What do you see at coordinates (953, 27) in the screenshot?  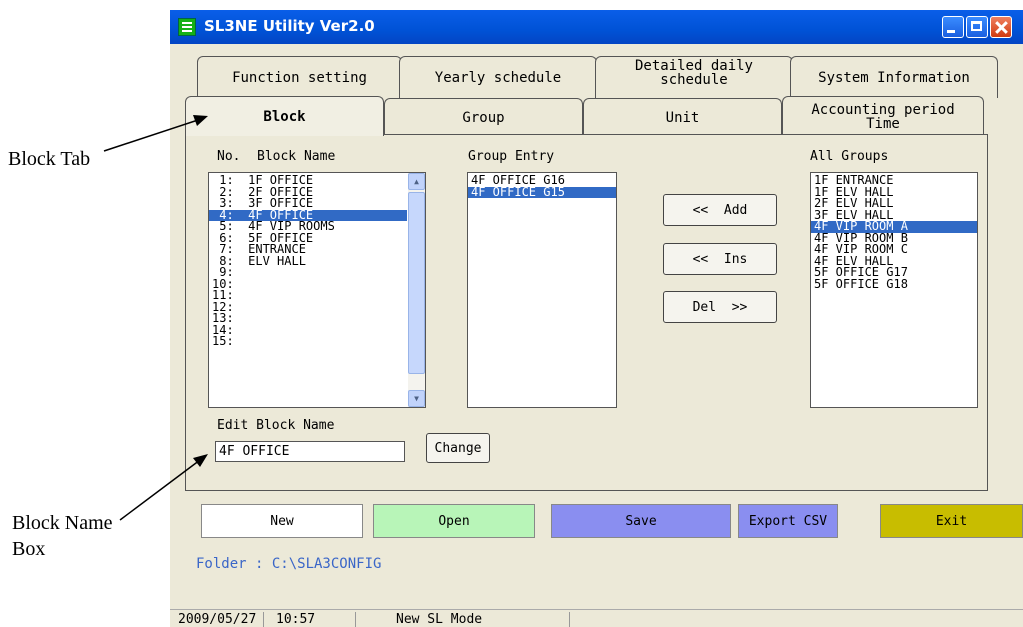 I see `minimize-button` at bounding box center [953, 27].